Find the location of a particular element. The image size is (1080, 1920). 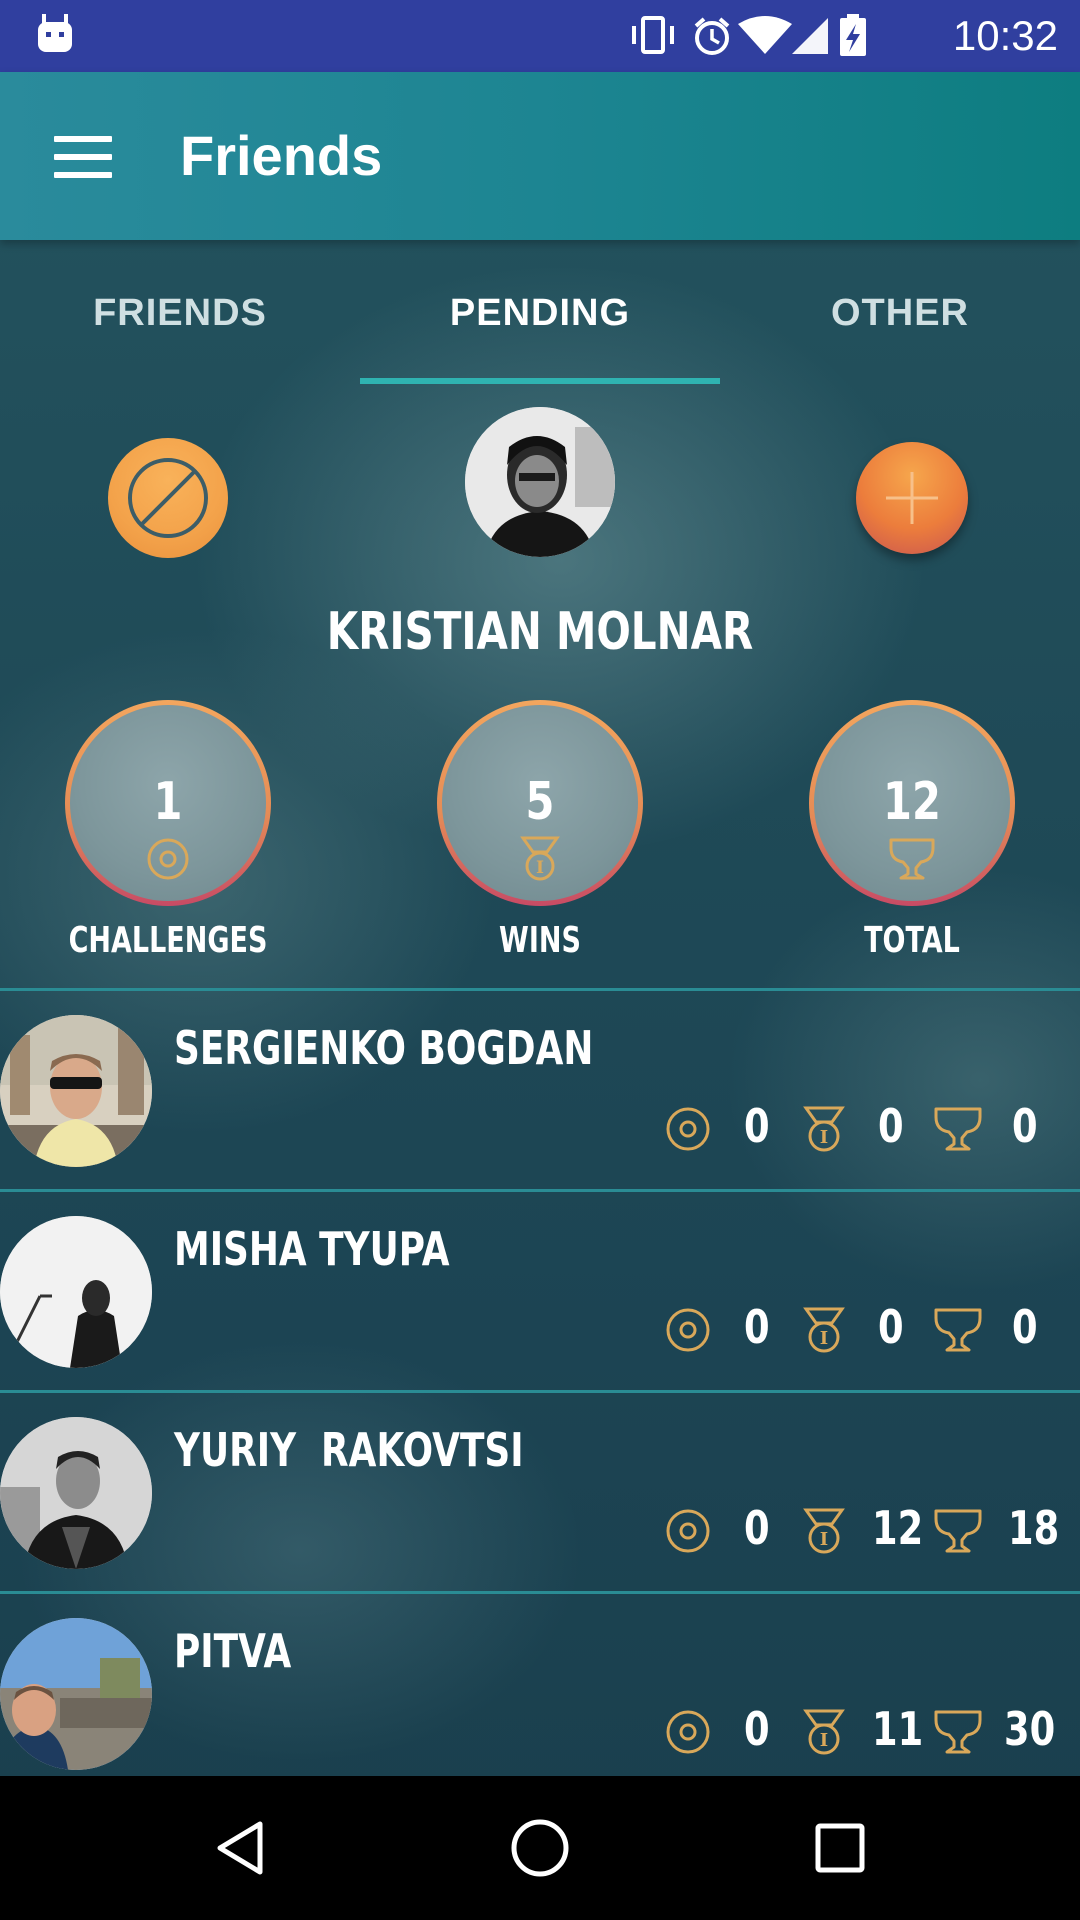

friend-row: MISHA TYUPA 0 I 0 0 is located at coordinates (540, 1290).